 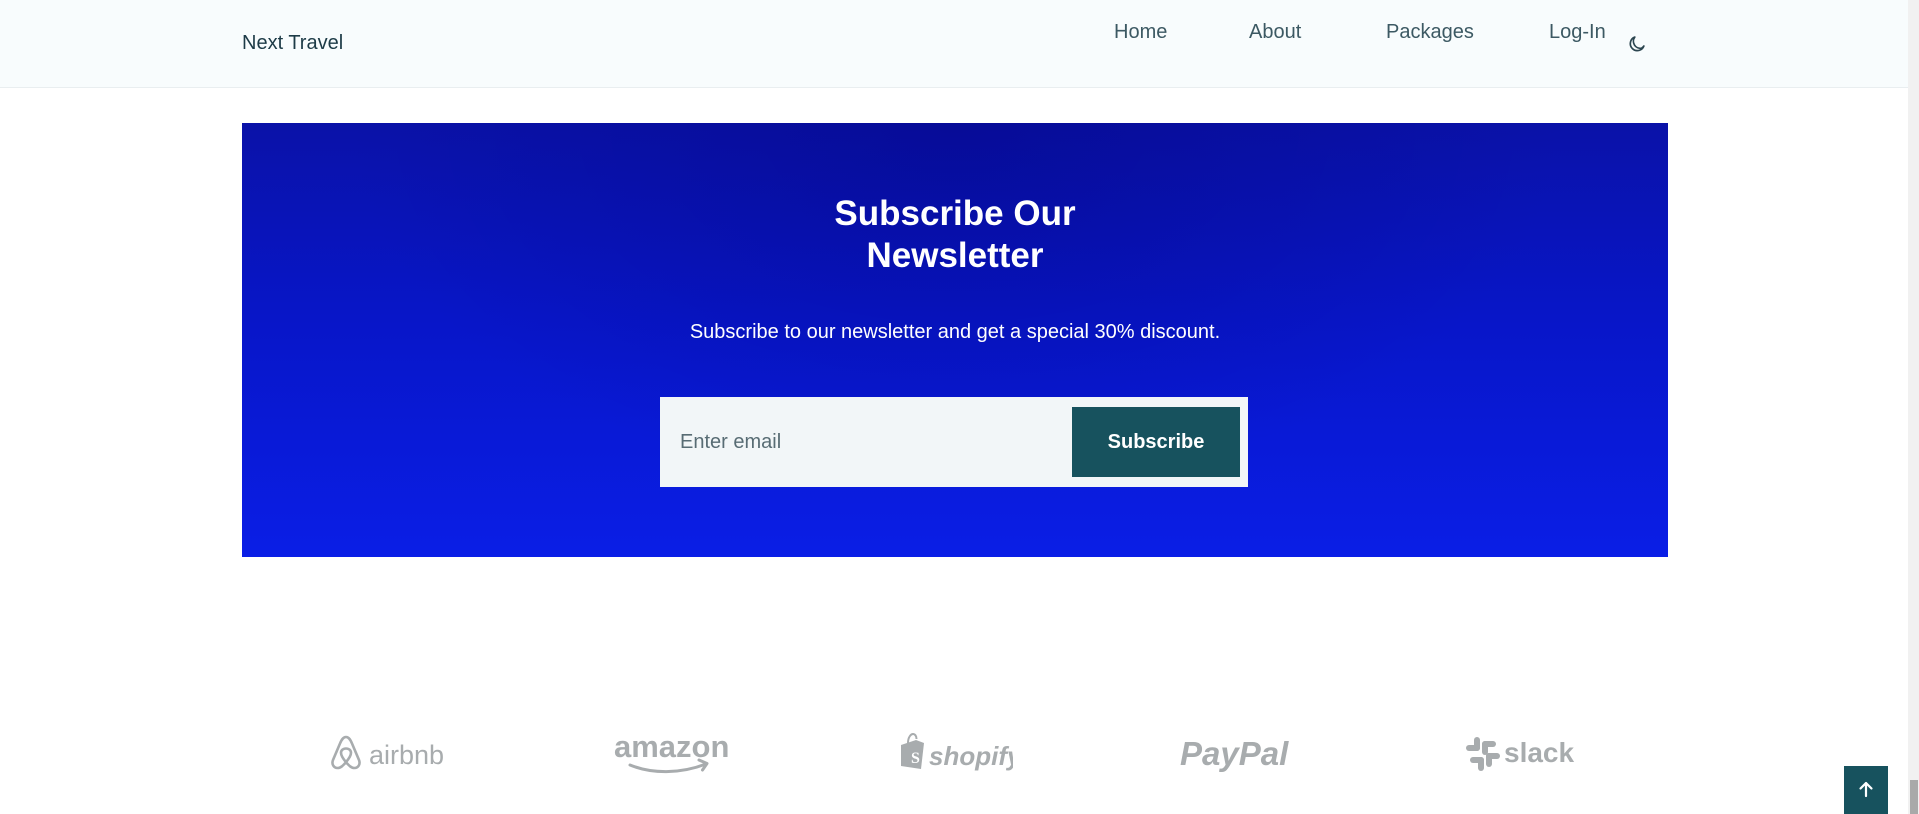 What do you see at coordinates (406, 755) in the screenshot?
I see `svg-text: airbnb` at bounding box center [406, 755].